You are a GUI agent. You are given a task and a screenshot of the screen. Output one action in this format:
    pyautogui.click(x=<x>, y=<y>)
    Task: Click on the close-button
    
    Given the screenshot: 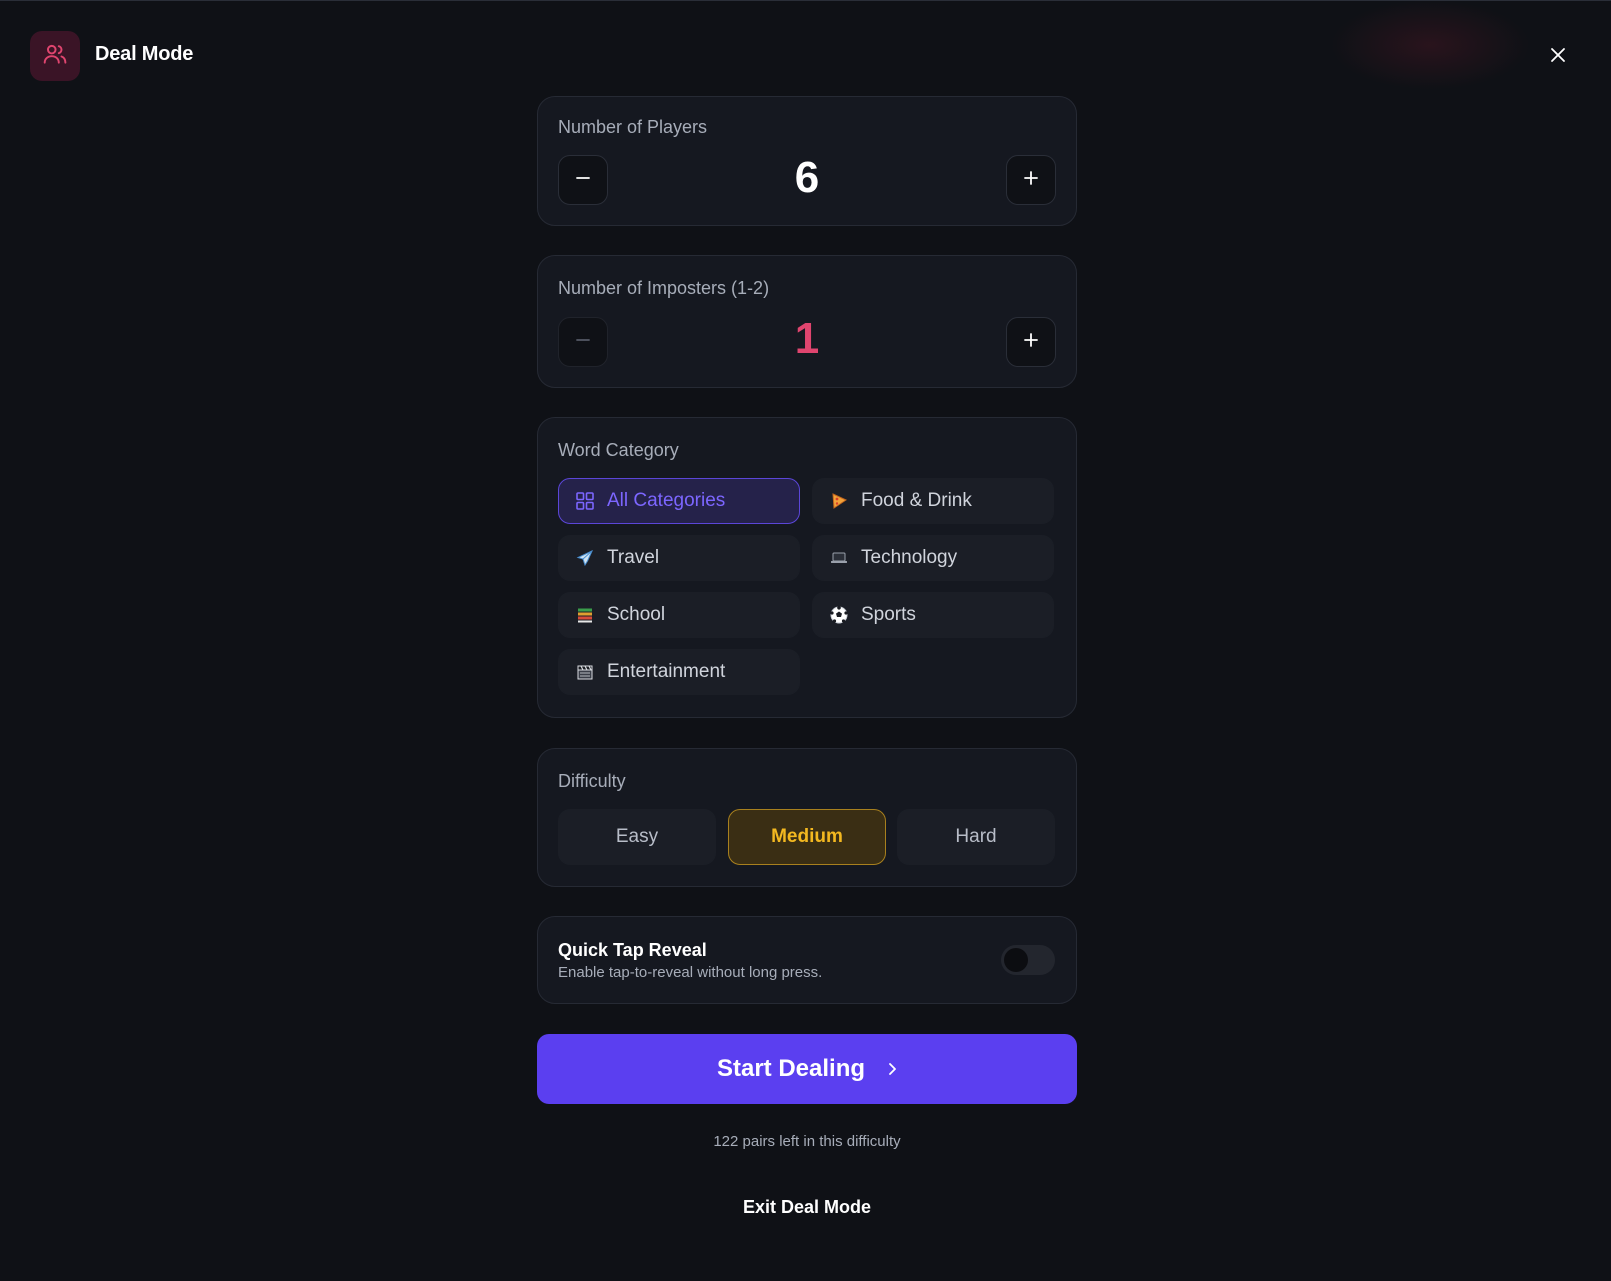 What is the action you would take?
    pyautogui.click(x=1558, y=57)
    